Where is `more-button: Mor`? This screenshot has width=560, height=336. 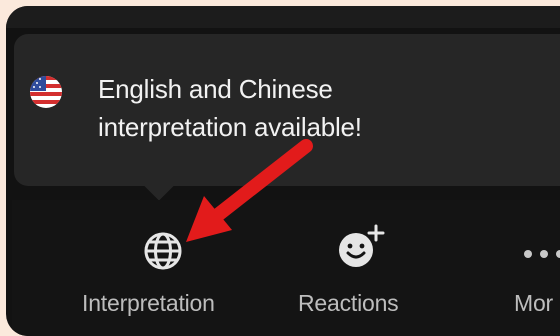 more-button: Mor is located at coordinates (536, 263).